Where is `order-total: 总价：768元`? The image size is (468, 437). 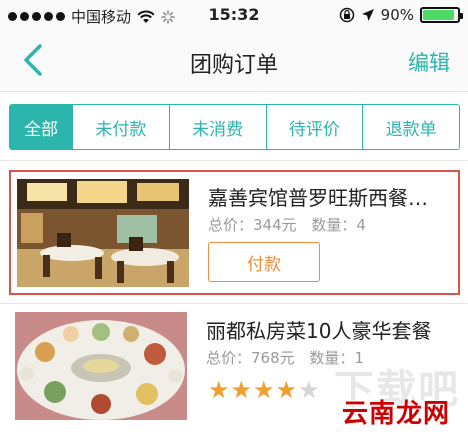
order-total: 总价：768元 is located at coordinates (250, 358).